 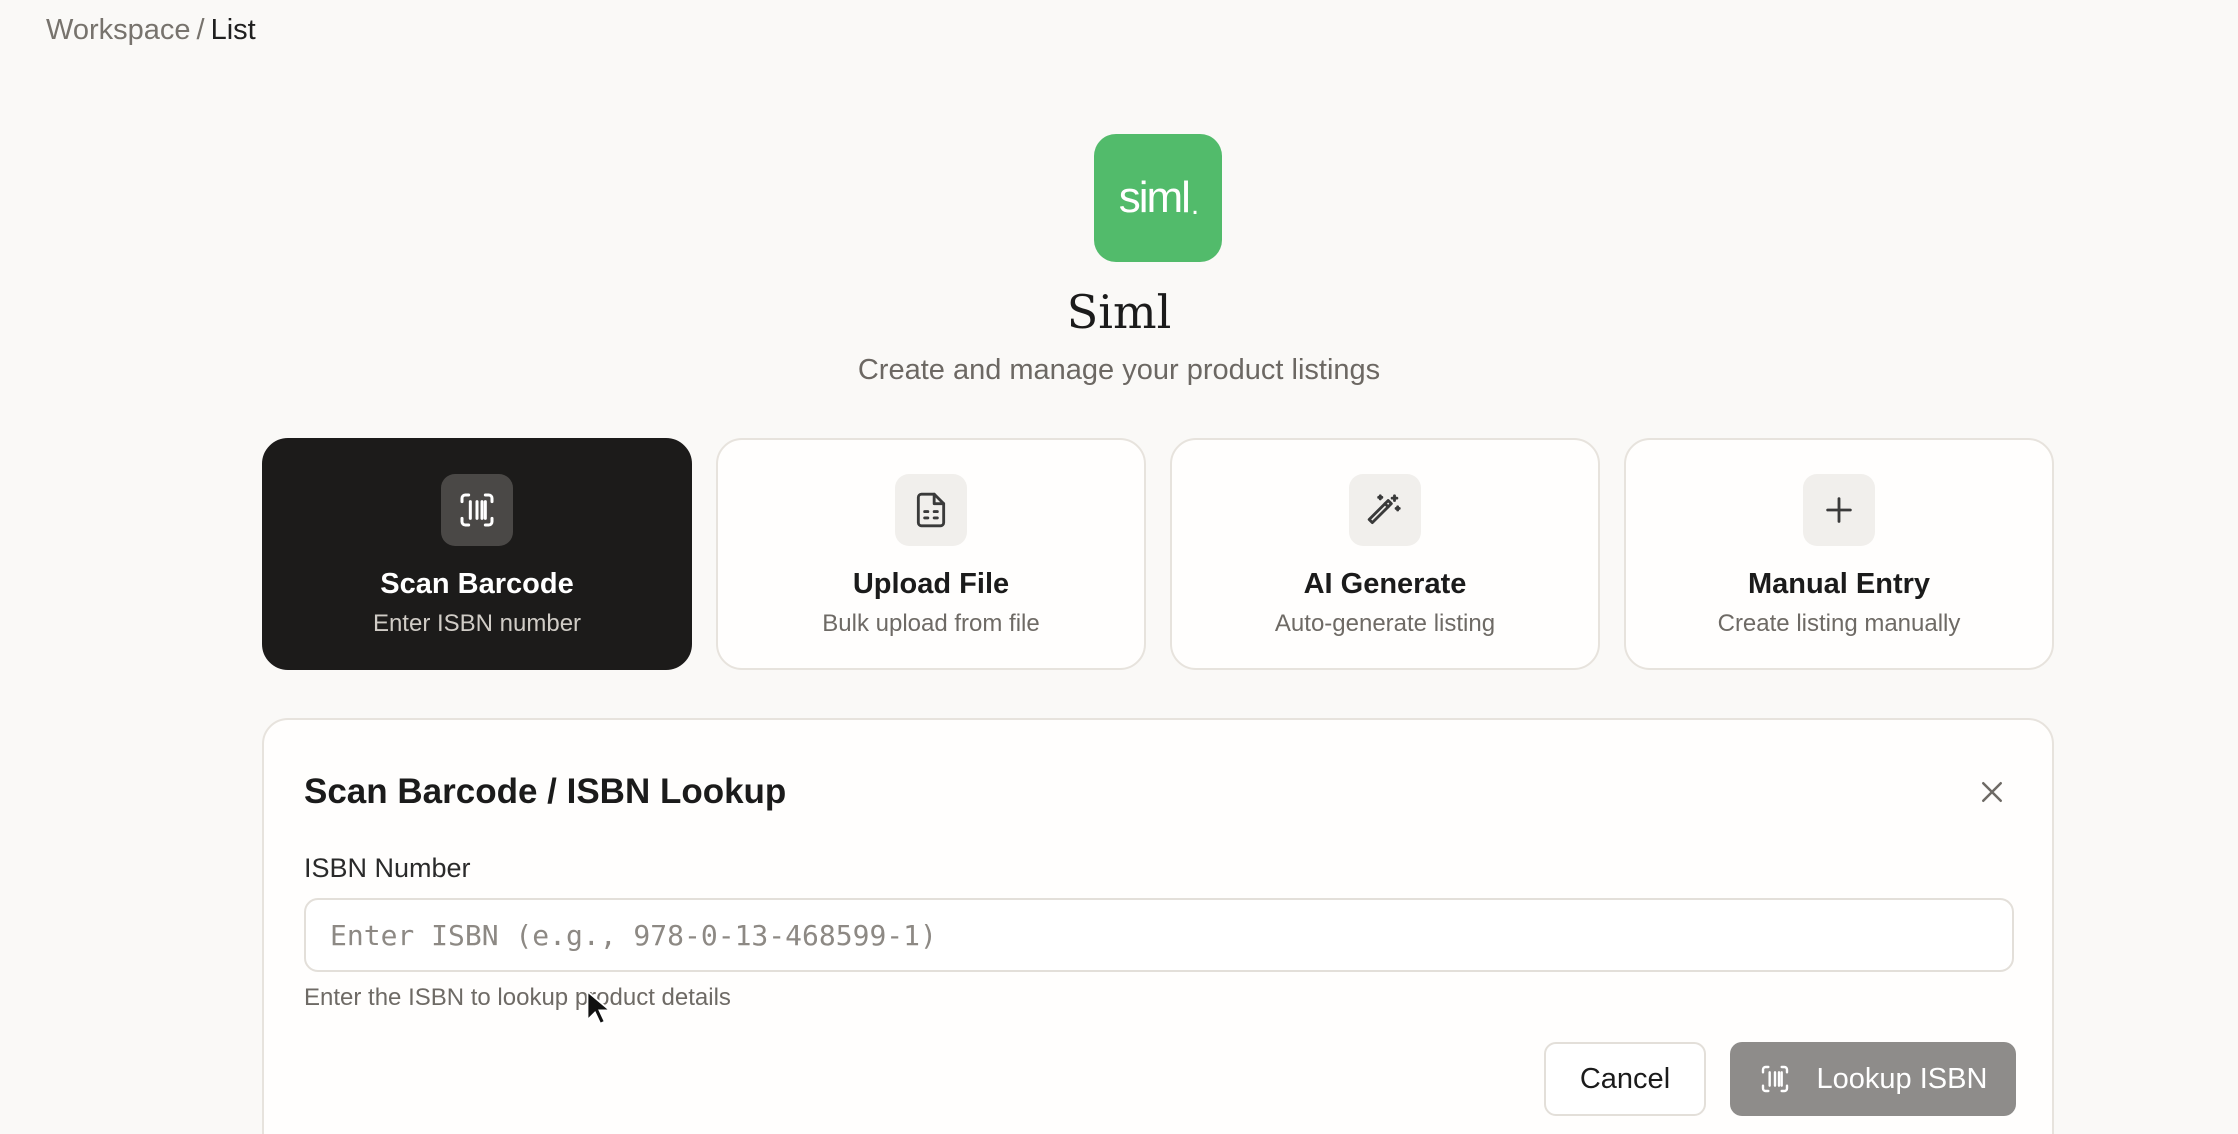 I want to click on isbn-input, so click(x=1159, y=935).